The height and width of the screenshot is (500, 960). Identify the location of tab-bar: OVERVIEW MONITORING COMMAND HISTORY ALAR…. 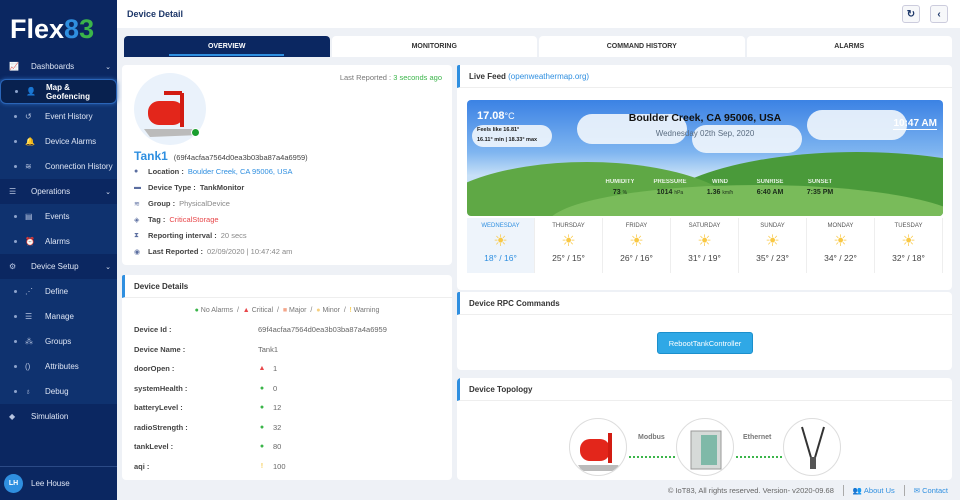
(538, 46).